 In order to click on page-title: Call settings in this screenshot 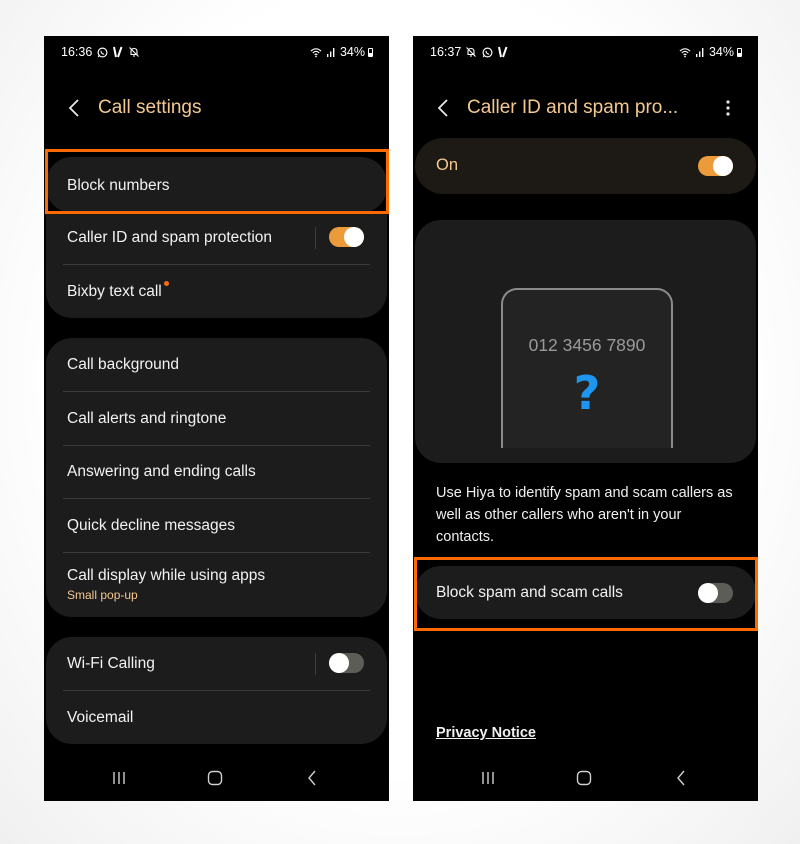, I will do `click(150, 107)`.